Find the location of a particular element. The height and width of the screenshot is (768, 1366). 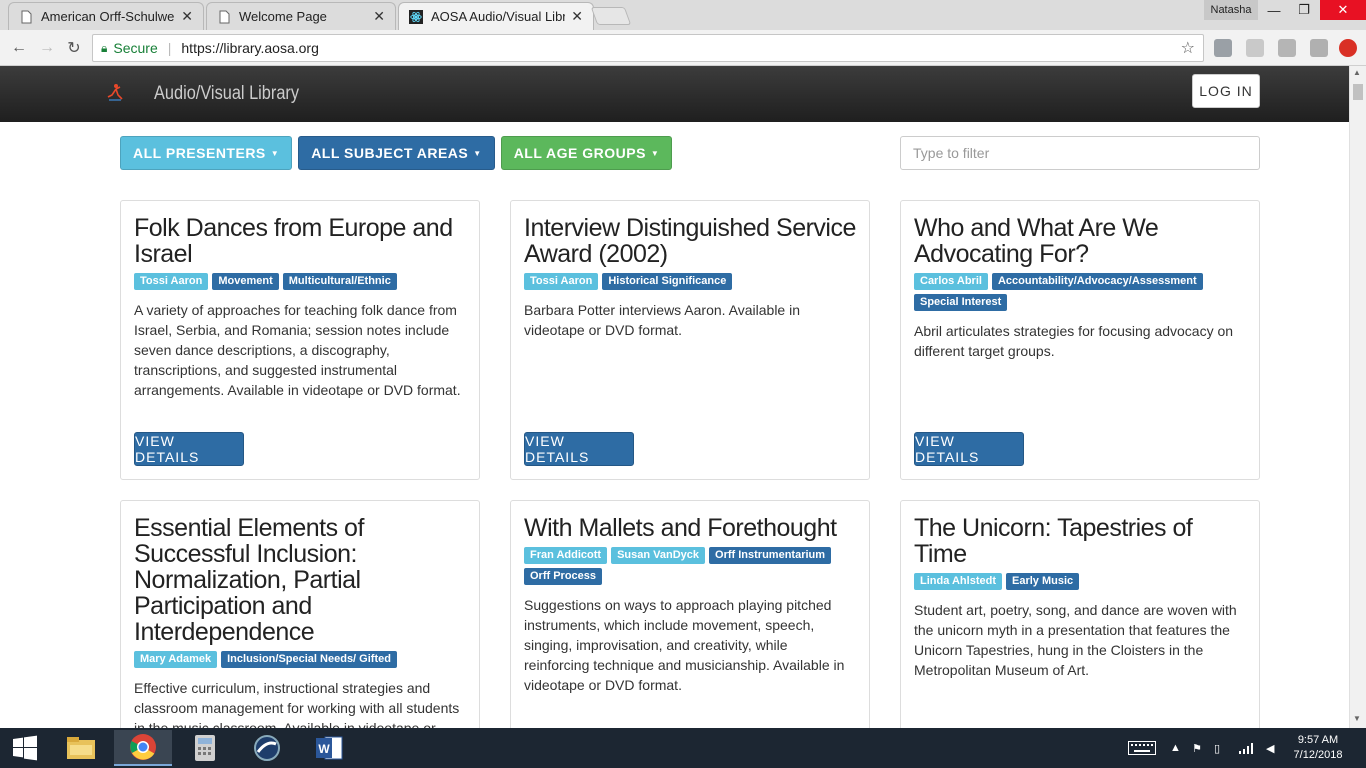

clock-time: 9:57 AM is located at coordinates (1318, 740).